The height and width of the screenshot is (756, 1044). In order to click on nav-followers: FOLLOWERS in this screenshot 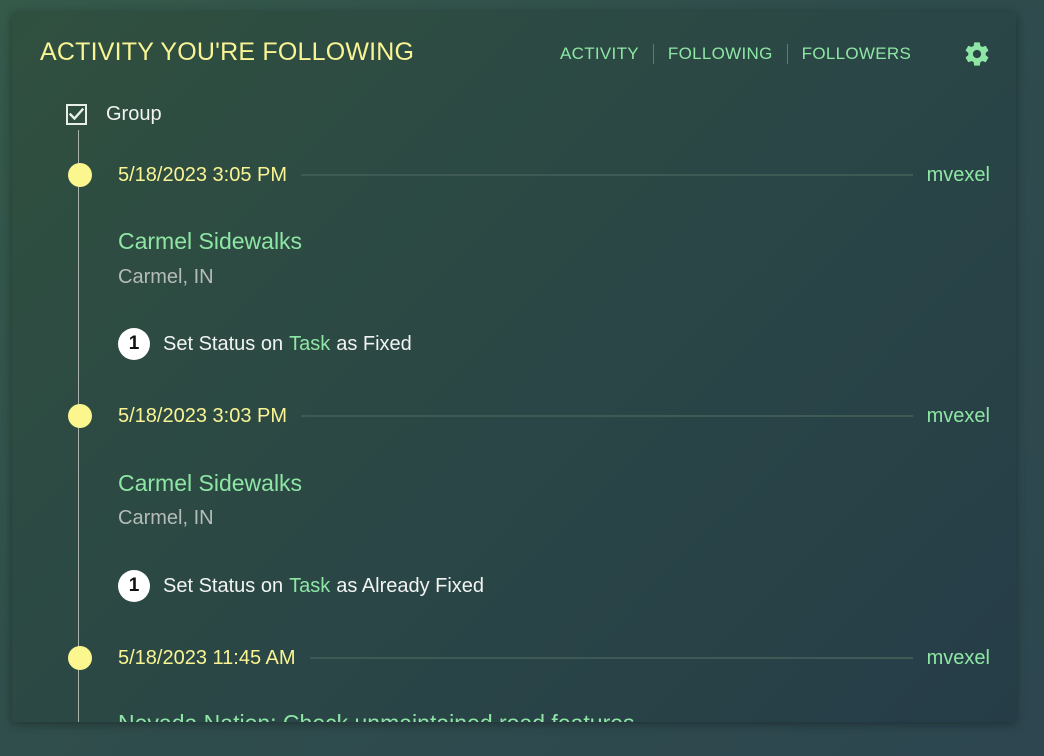, I will do `click(856, 54)`.